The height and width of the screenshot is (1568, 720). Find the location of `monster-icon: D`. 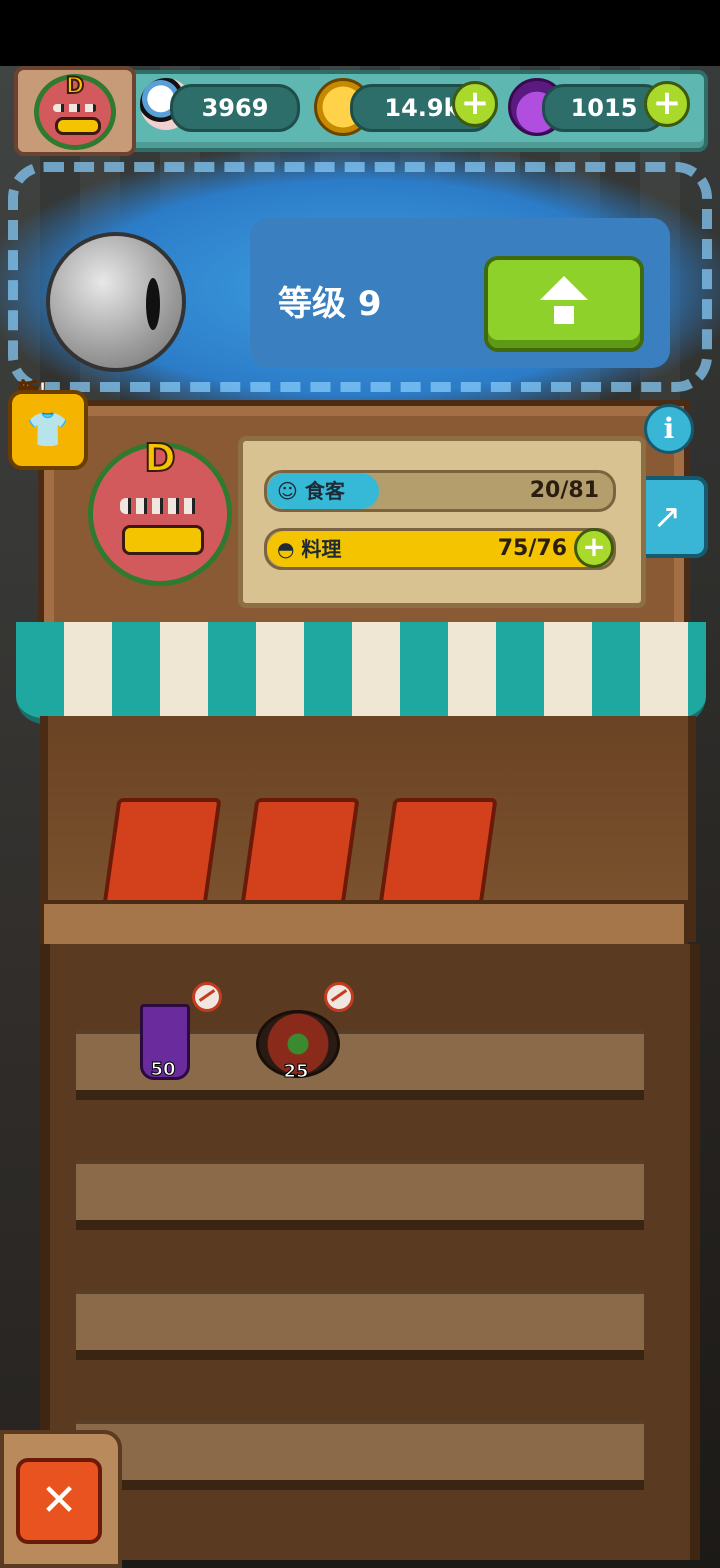

monster-icon: D is located at coordinates (75, 111).